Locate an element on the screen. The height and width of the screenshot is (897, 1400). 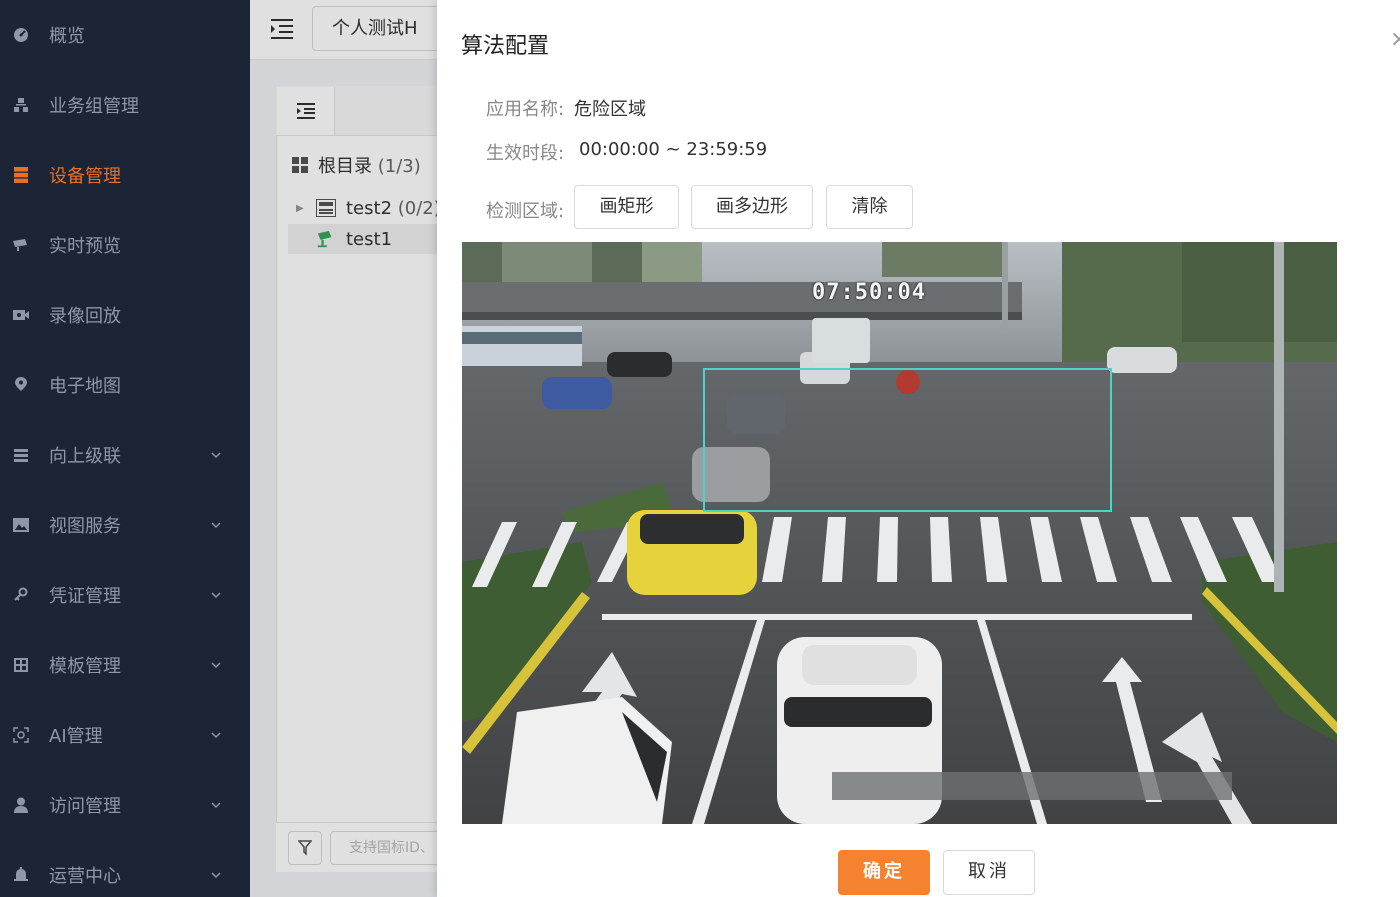
sidebar-item-label: 凭证管理 is located at coordinates (85, 596).